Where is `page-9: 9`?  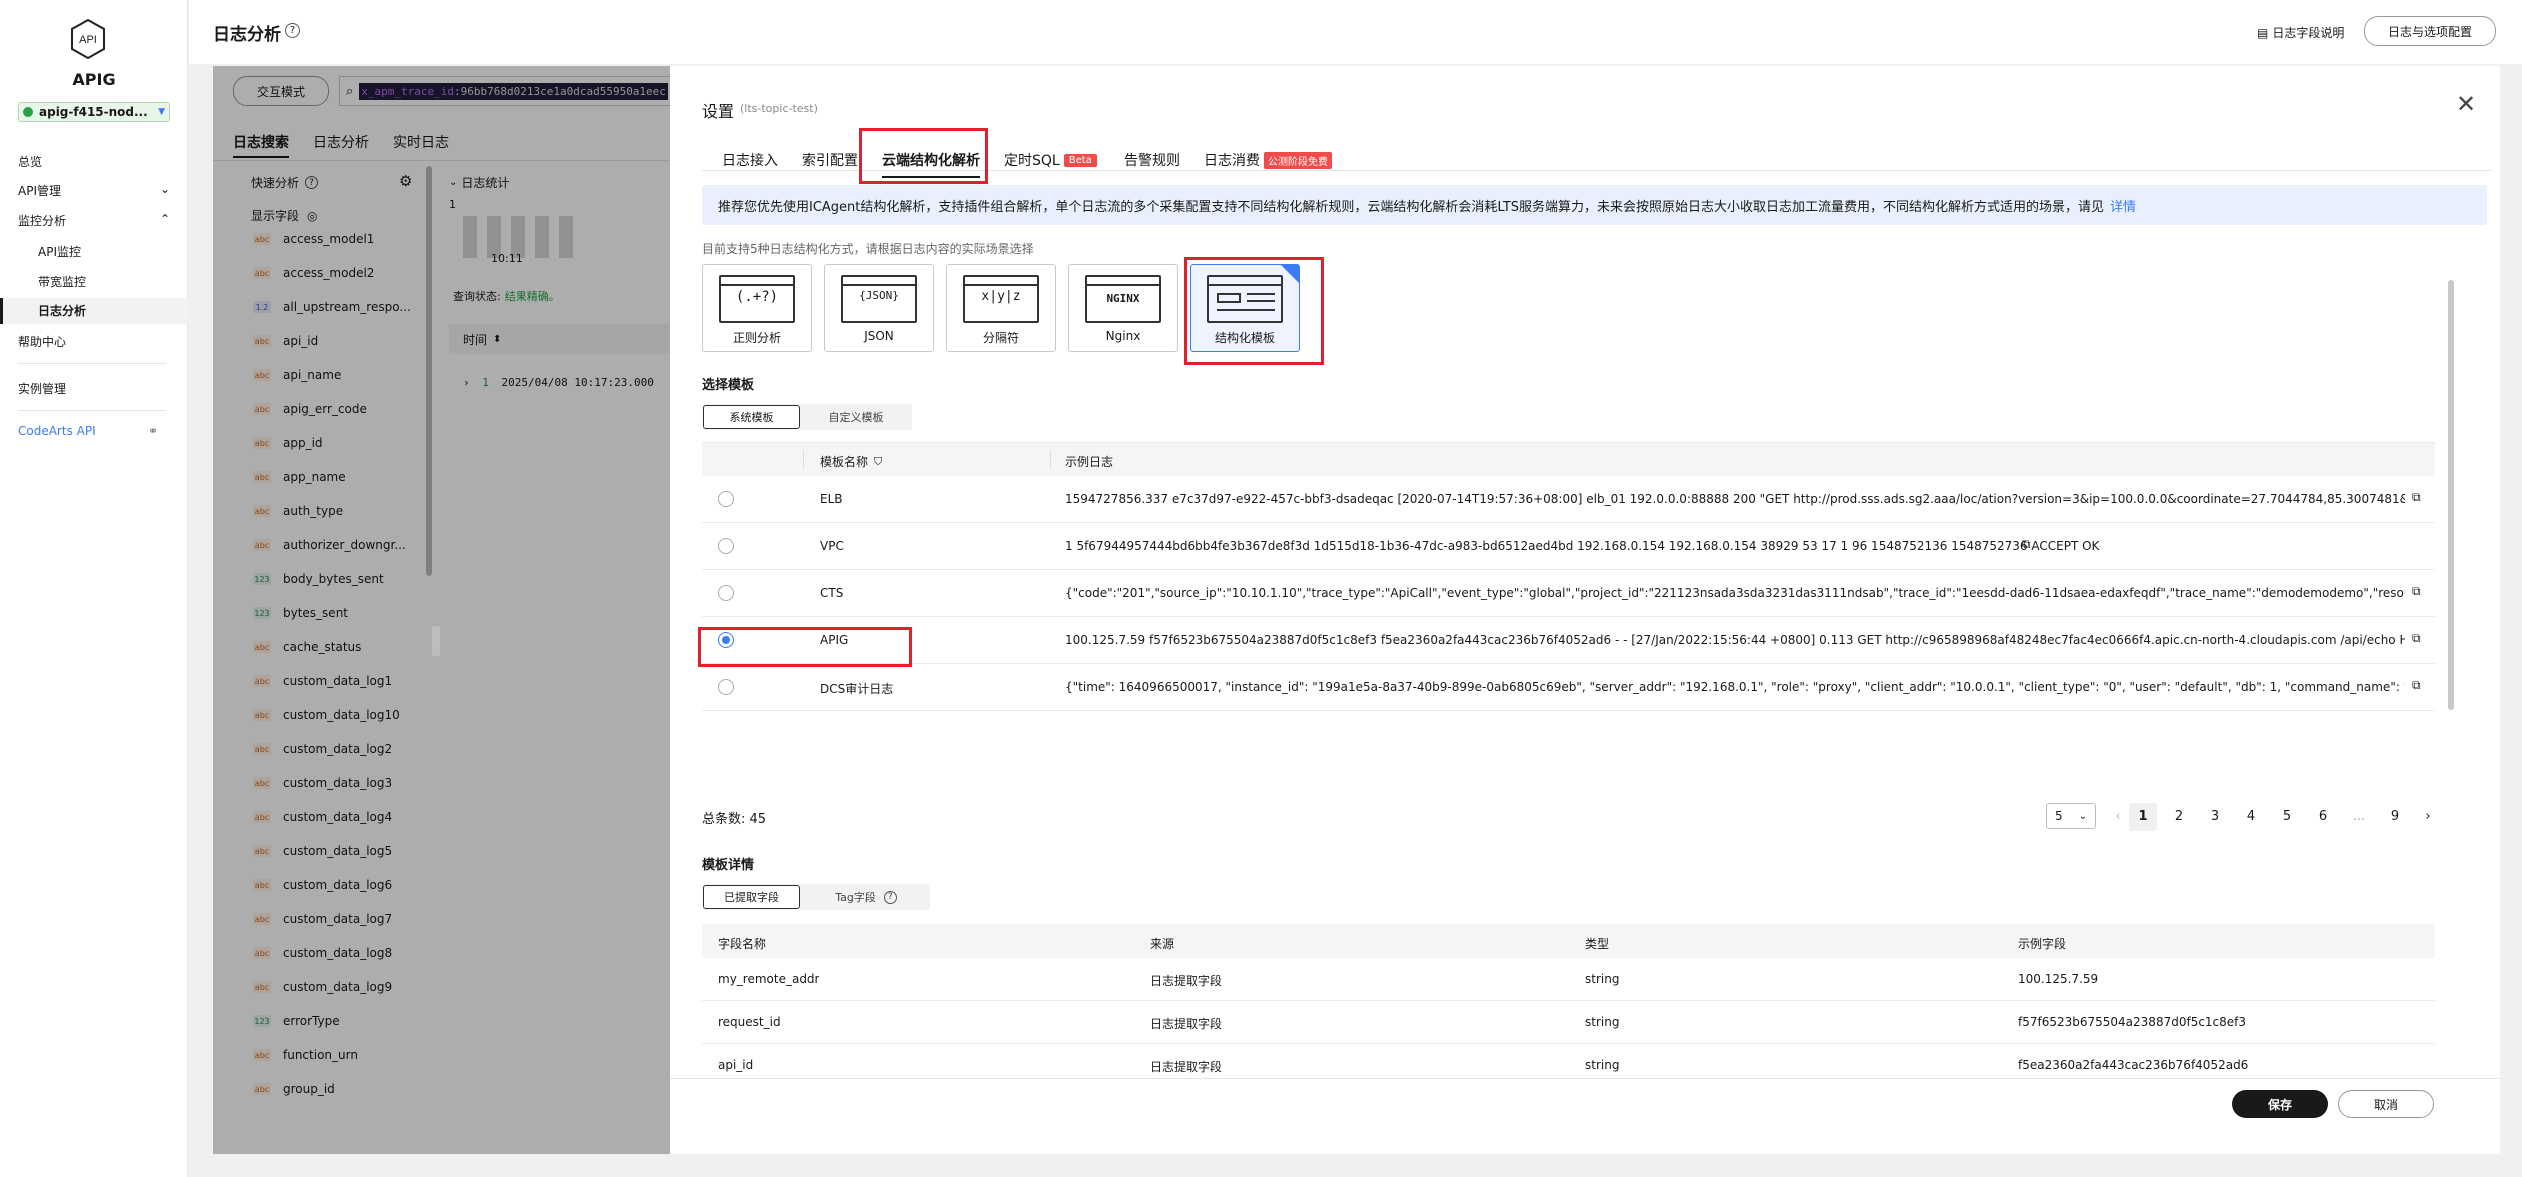 page-9: 9 is located at coordinates (2395, 817).